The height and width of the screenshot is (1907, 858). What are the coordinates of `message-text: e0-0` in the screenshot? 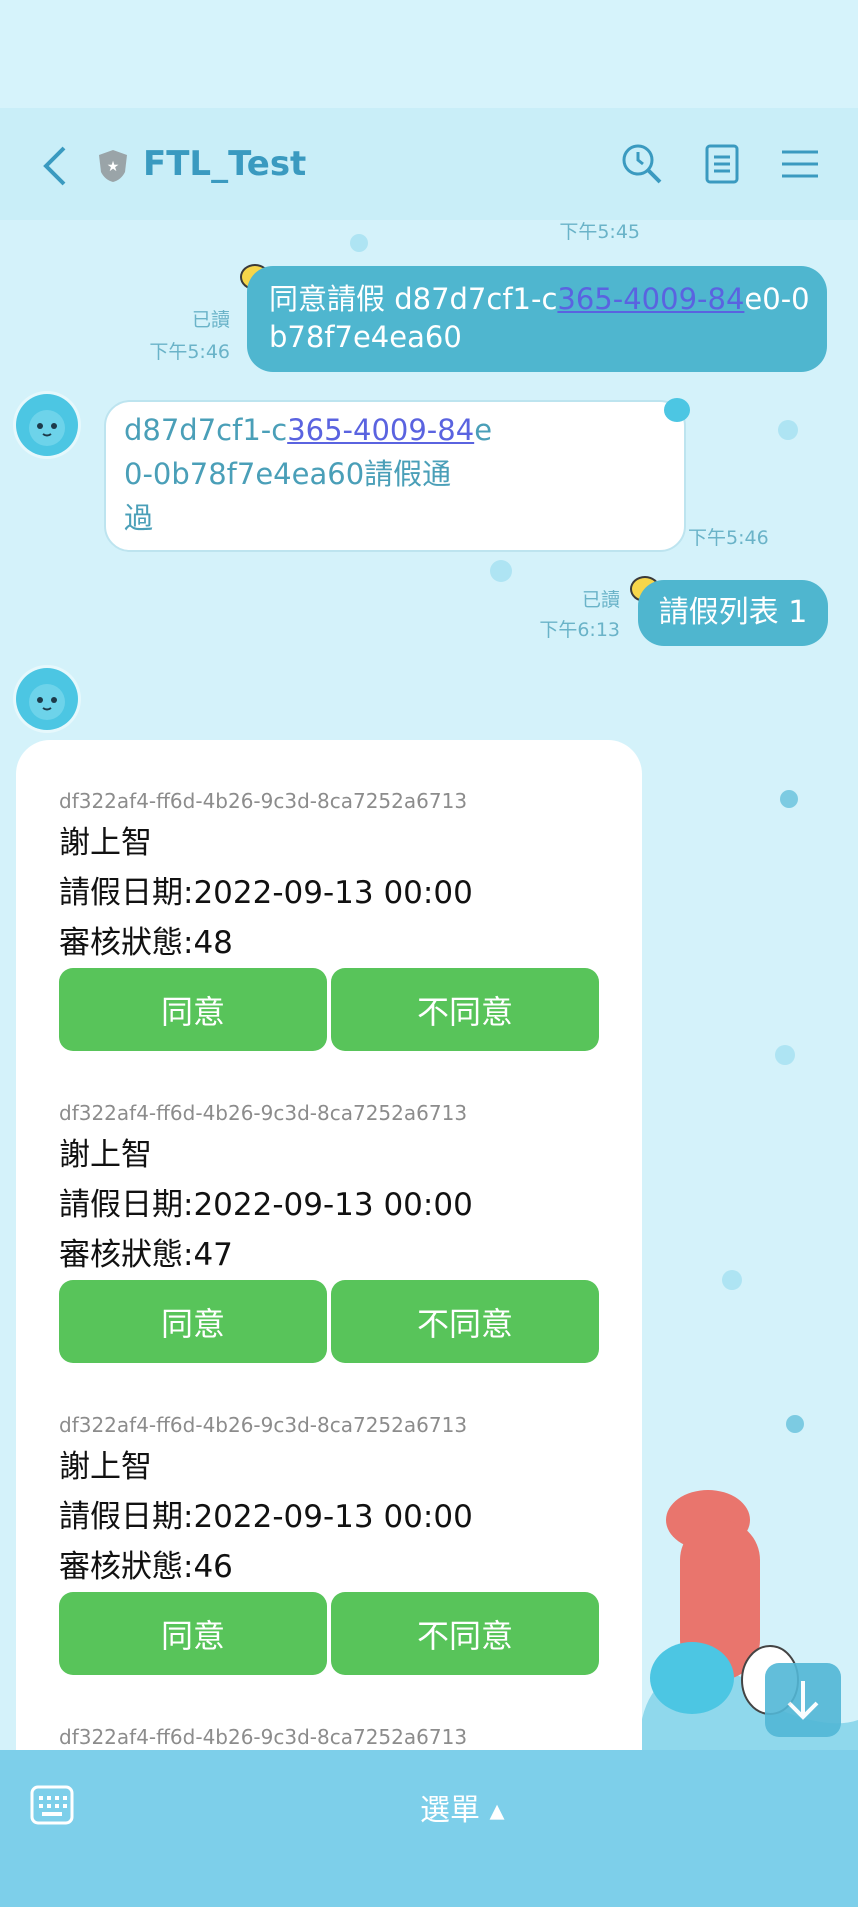 It's located at (777, 299).